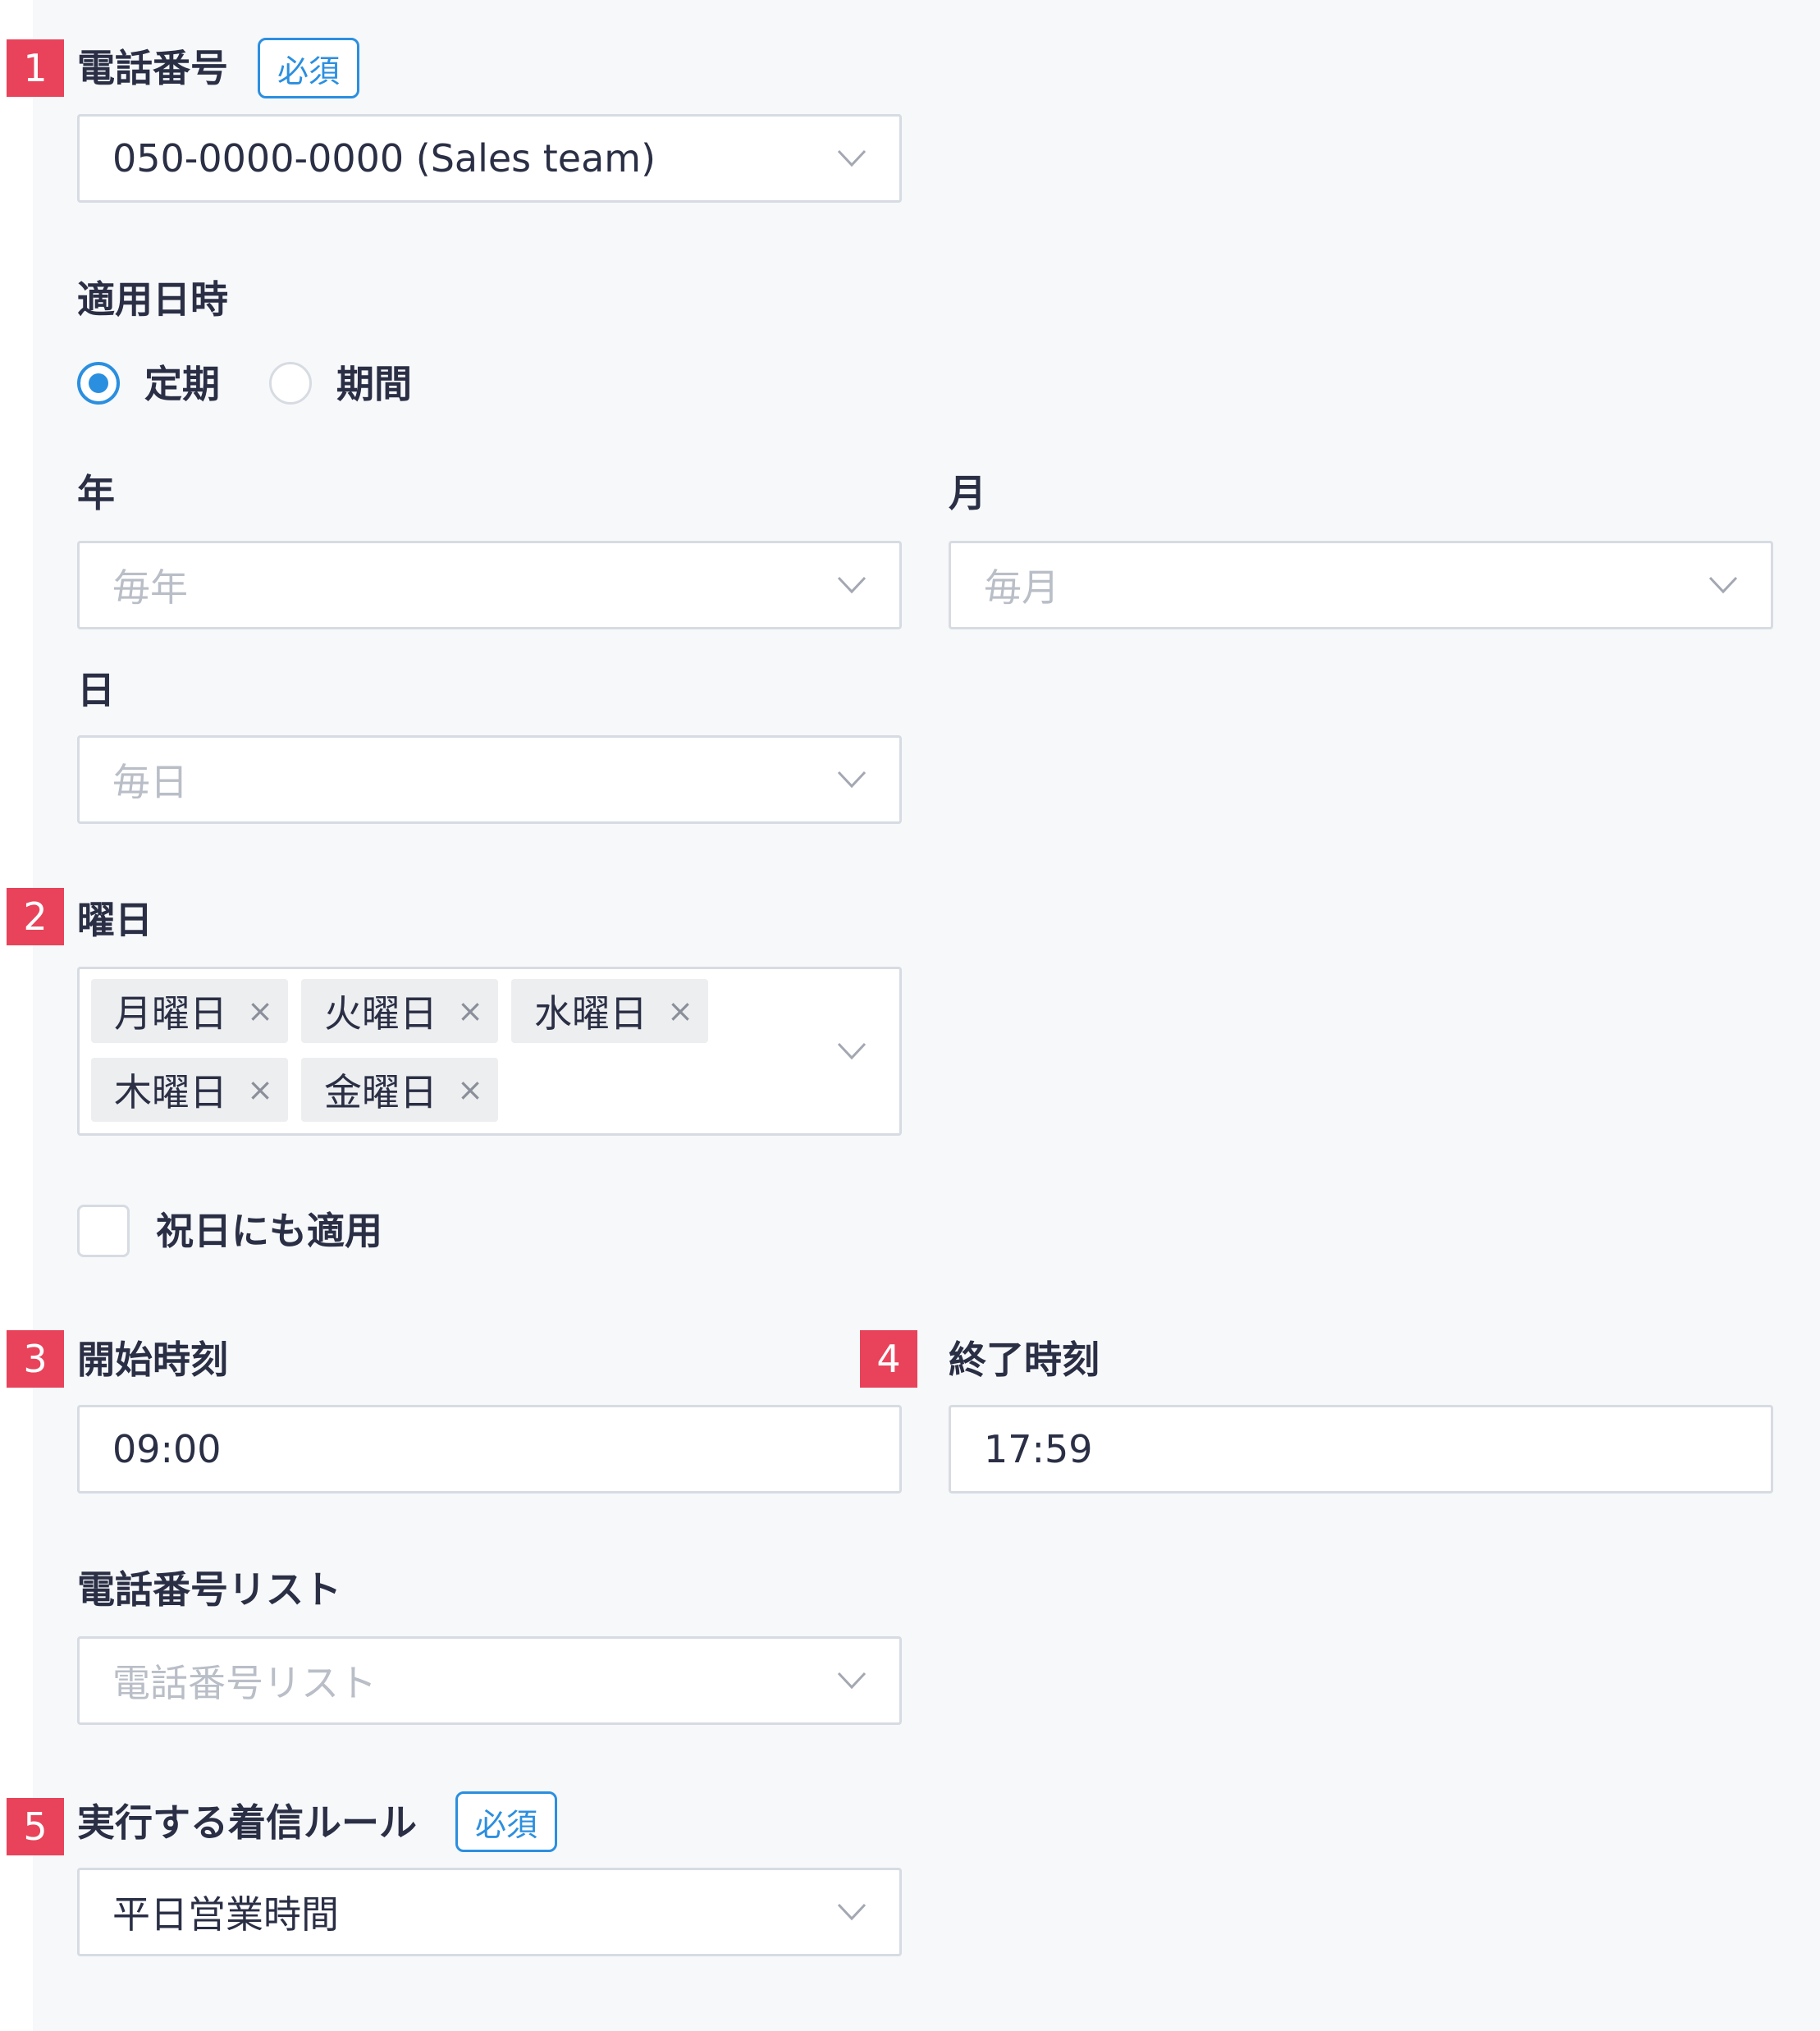  I want to click on phone-number-value: 050-0000-0000 (Sales team), so click(384, 158).